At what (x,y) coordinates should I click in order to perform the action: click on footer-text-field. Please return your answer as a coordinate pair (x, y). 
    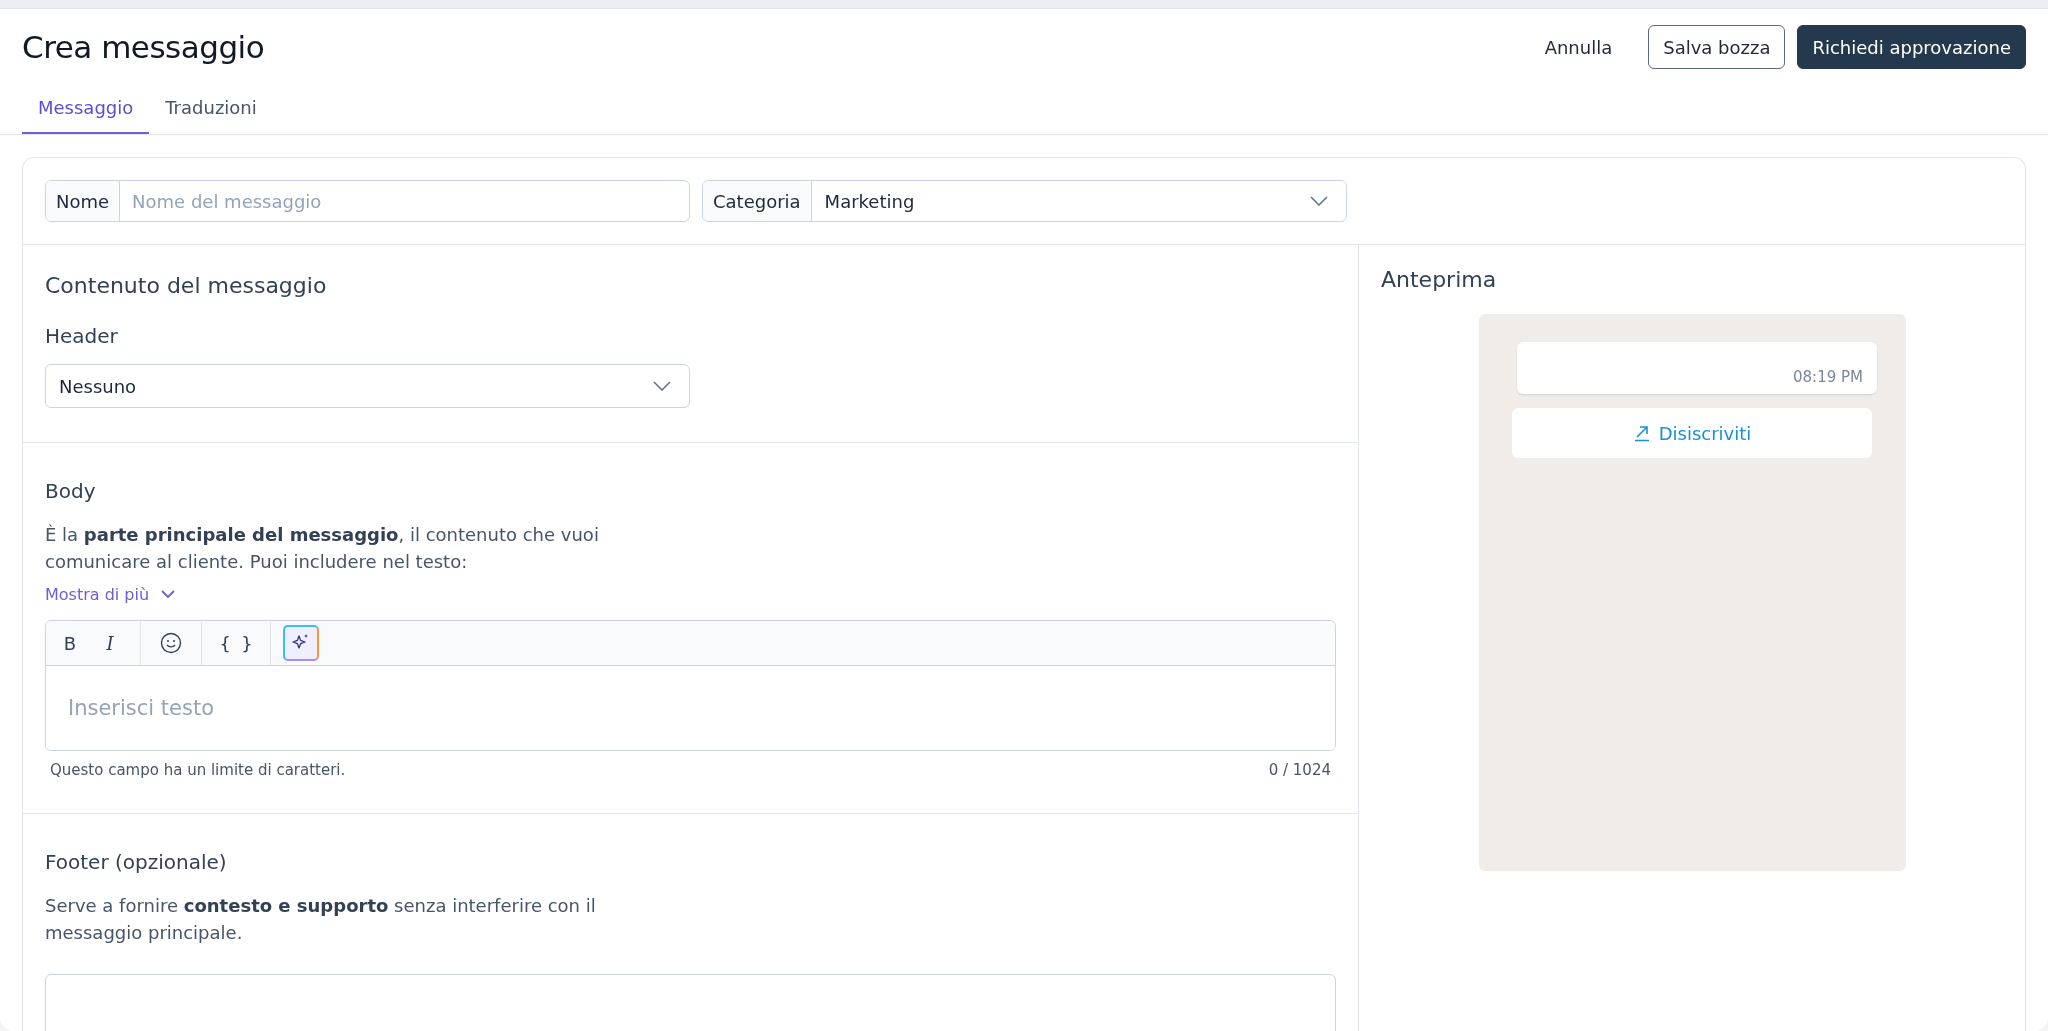
    Looking at the image, I should click on (690, 1002).